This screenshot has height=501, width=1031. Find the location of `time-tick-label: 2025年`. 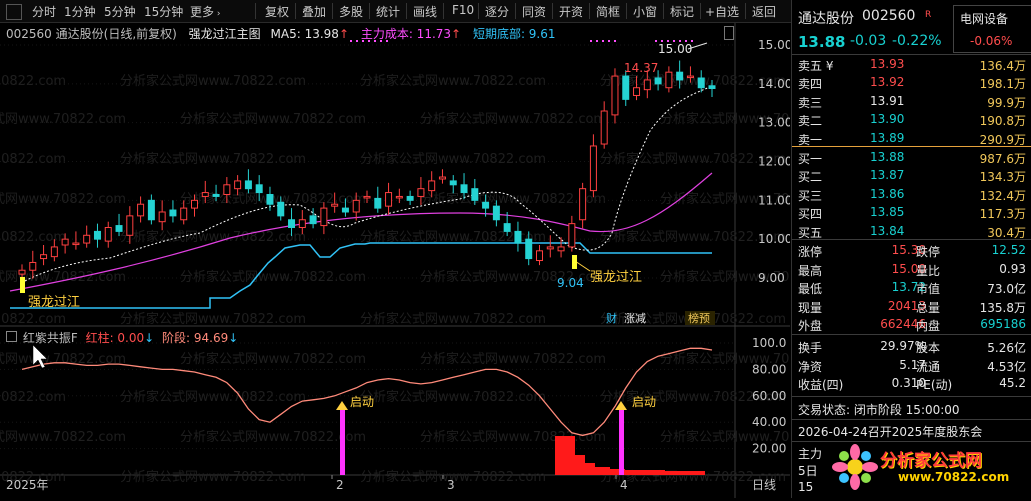

time-tick-label: 2025年 is located at coordinates (27, 485).